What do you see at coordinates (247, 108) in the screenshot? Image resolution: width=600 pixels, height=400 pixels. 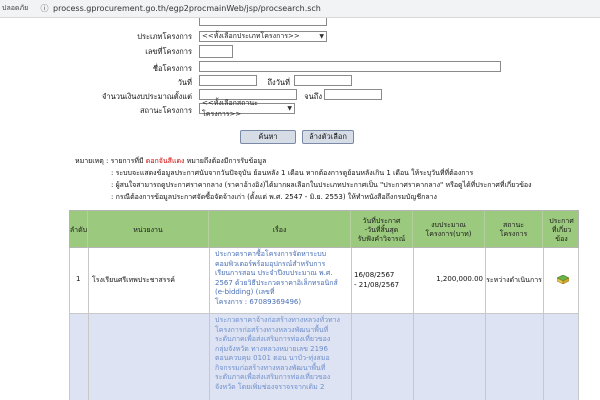 I see `status-select: <<ทั้งเลือกสถานะโครงการ>> ▼` at bounding box center [247, 108].